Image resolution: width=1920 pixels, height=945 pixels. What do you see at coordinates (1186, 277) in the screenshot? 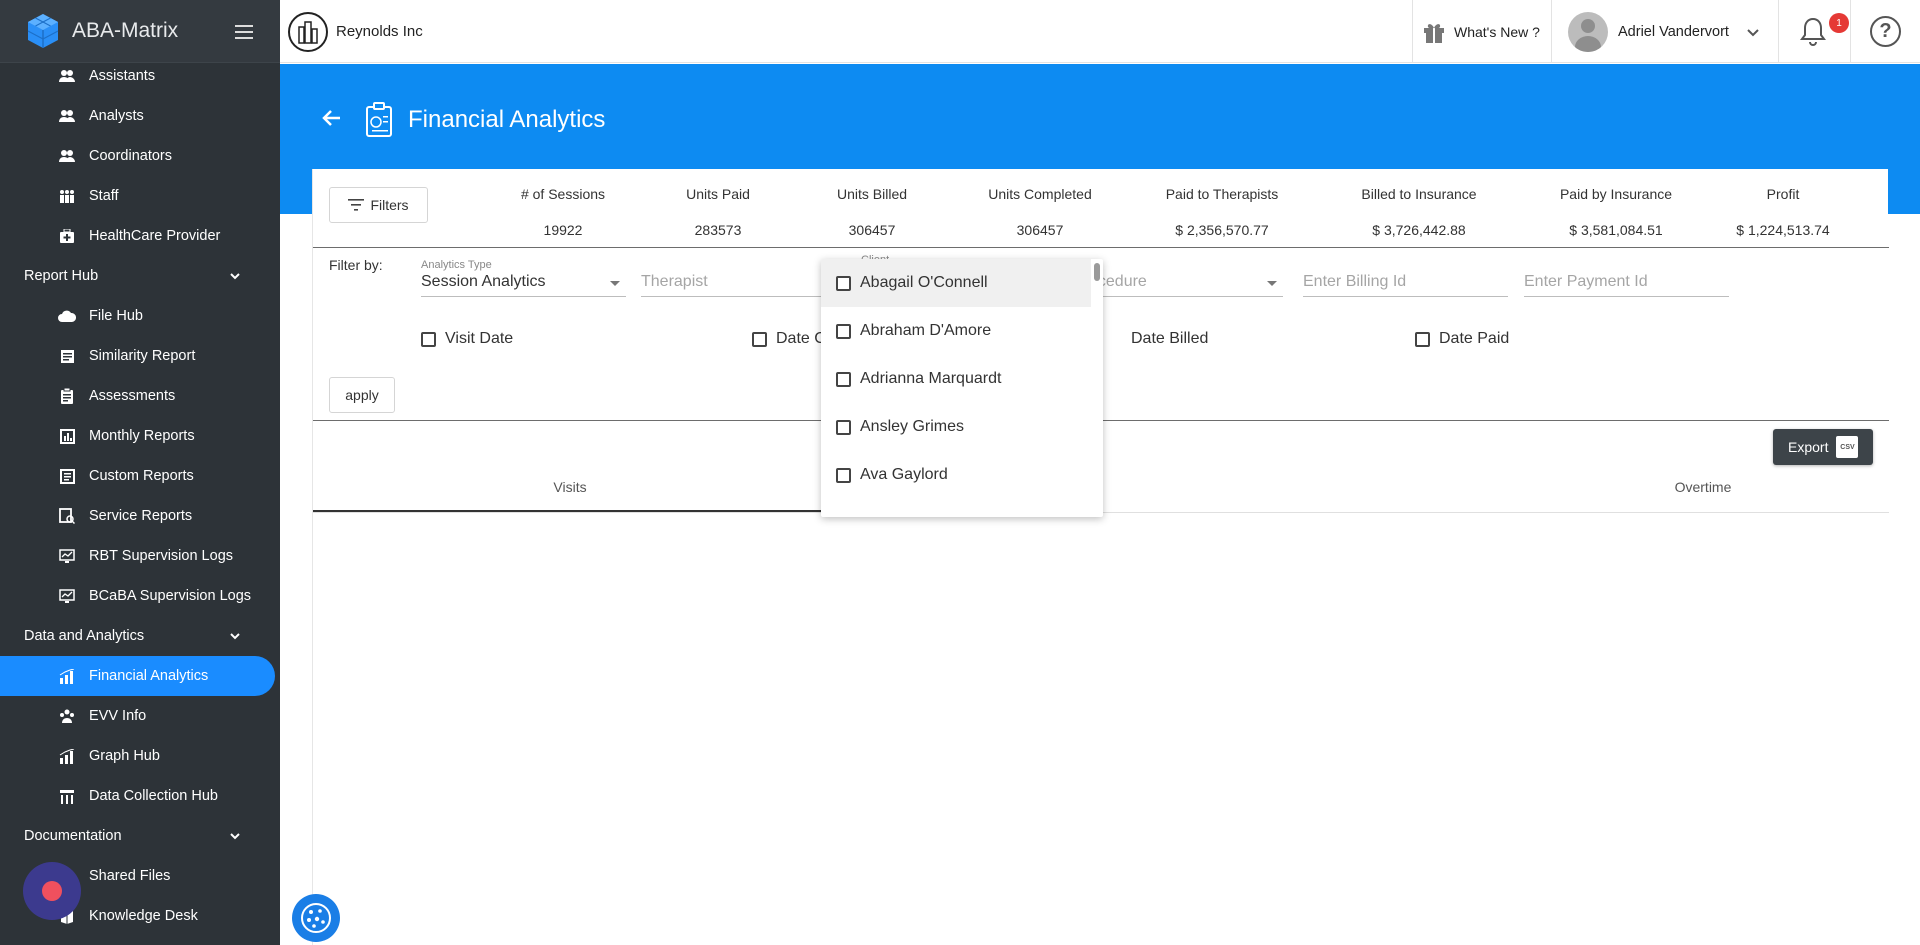
I see `procedure-select: ocedure` at bounding box center [1186, 277].